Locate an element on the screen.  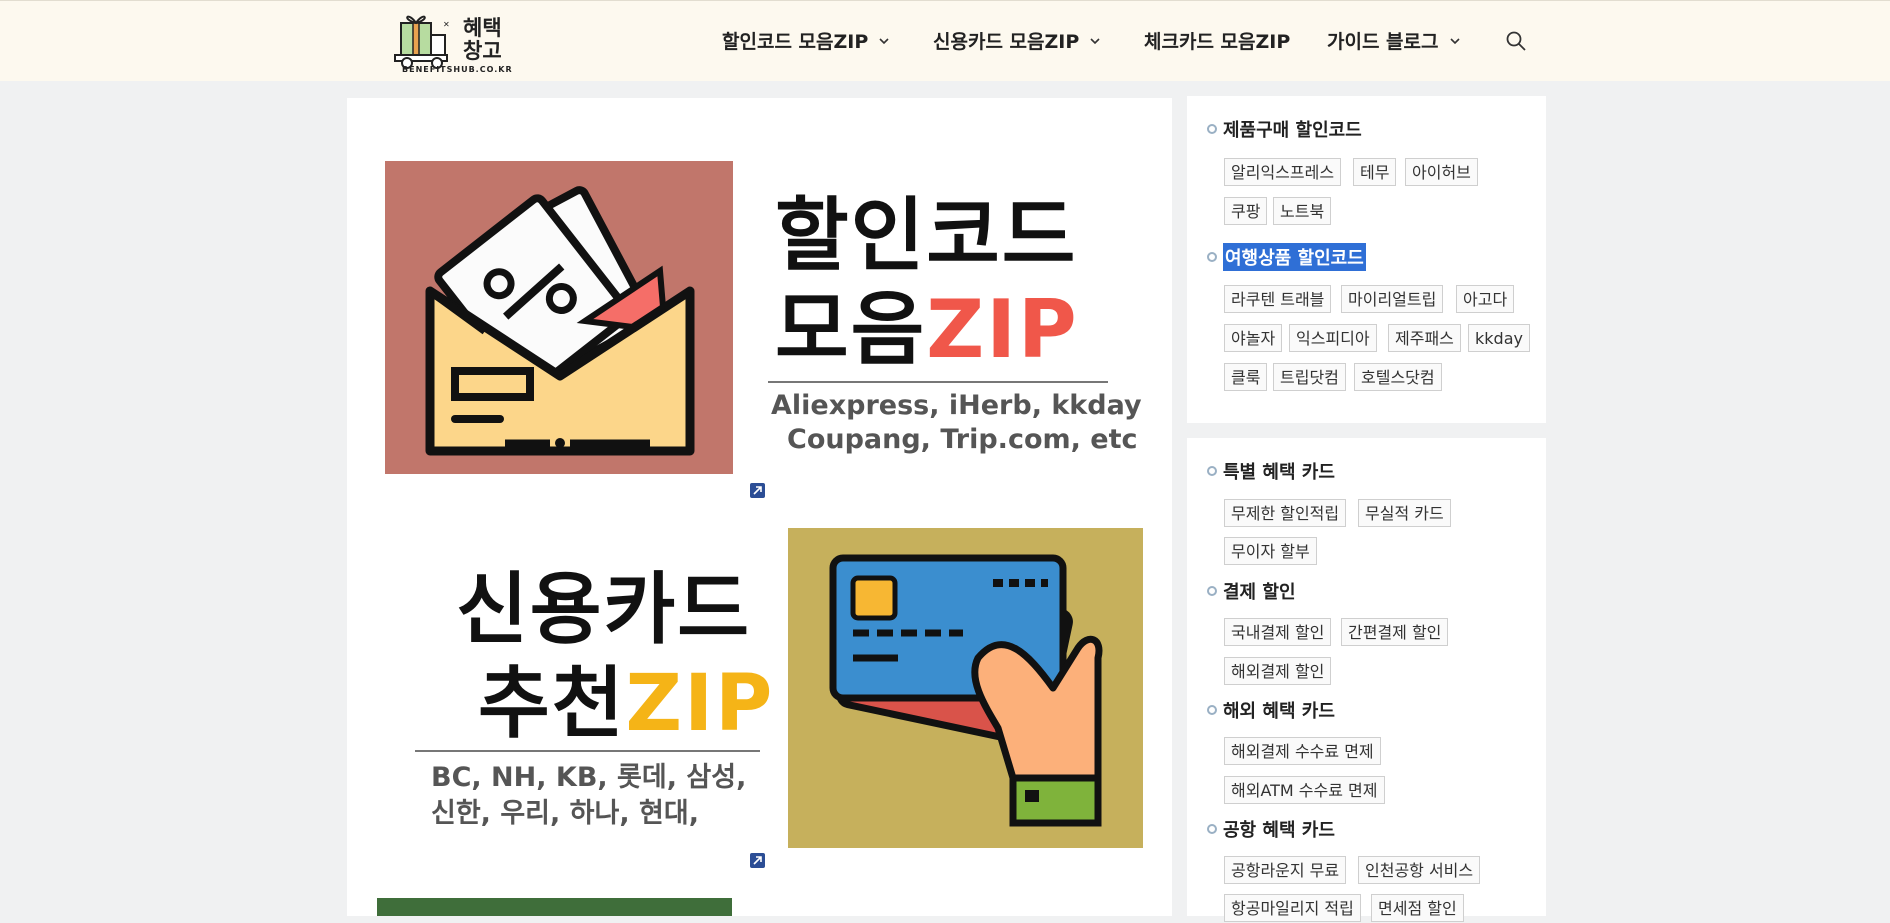
section-title-payment-discounts: 결제 할인 is located at coordinates (1251, 591).